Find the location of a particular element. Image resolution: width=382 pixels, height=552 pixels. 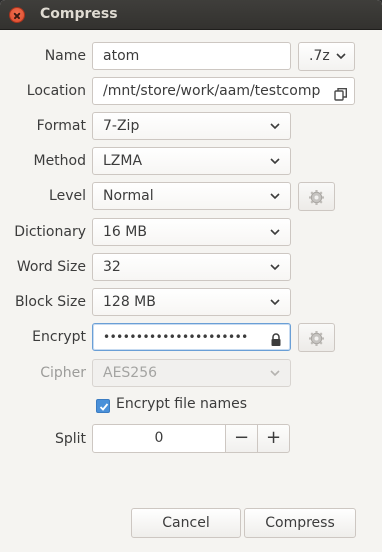

split-label: Split is located at coordinates (70, 439).